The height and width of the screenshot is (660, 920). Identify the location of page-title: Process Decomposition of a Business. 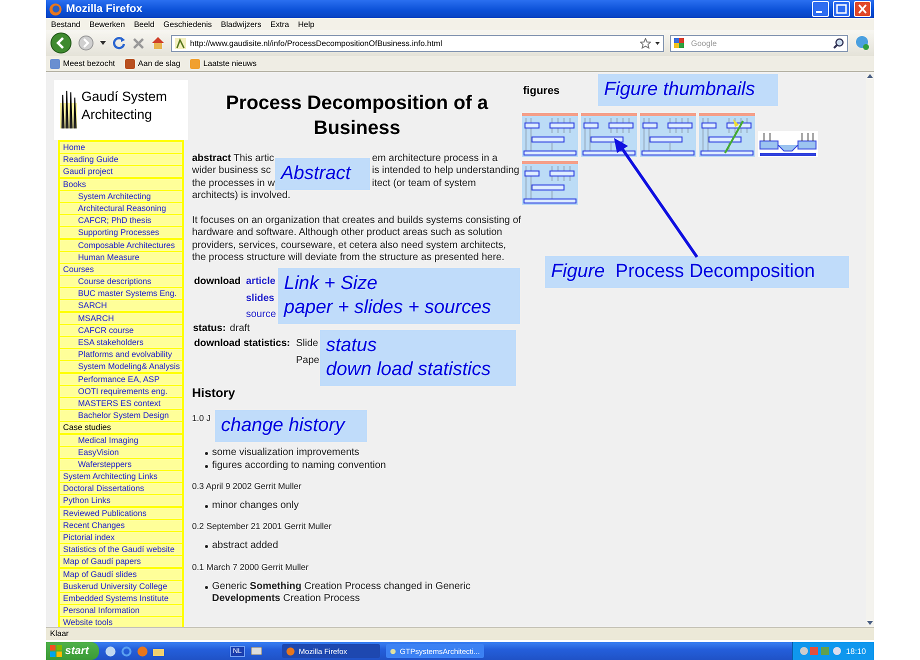
(357, 116).